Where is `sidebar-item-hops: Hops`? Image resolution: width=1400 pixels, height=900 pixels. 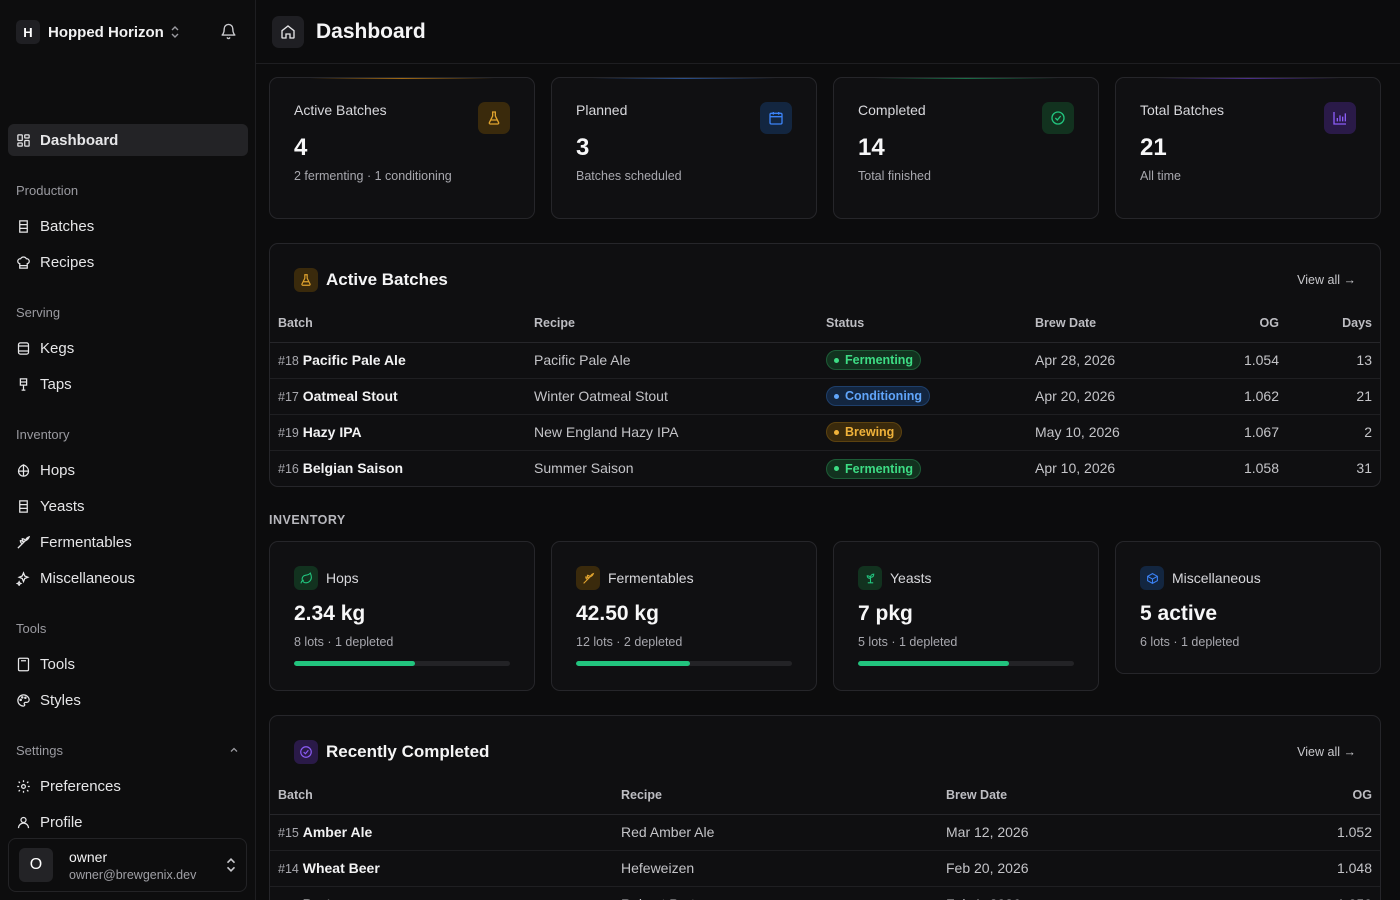 sidebar-item-hops: Hops is located at coordinates (128, 470).